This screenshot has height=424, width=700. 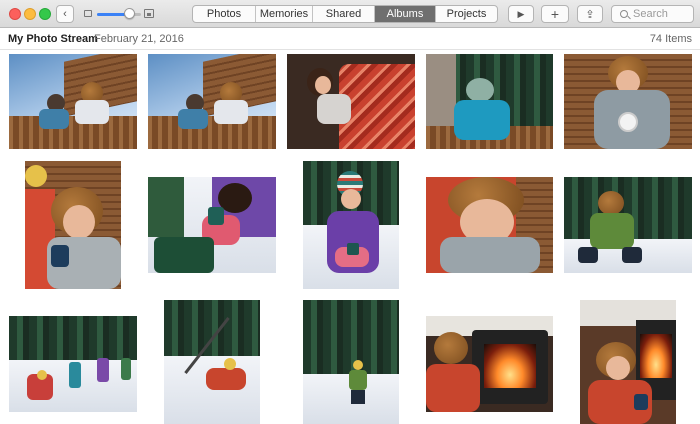 I want to click on search-icon, so click(x=624, y=14).